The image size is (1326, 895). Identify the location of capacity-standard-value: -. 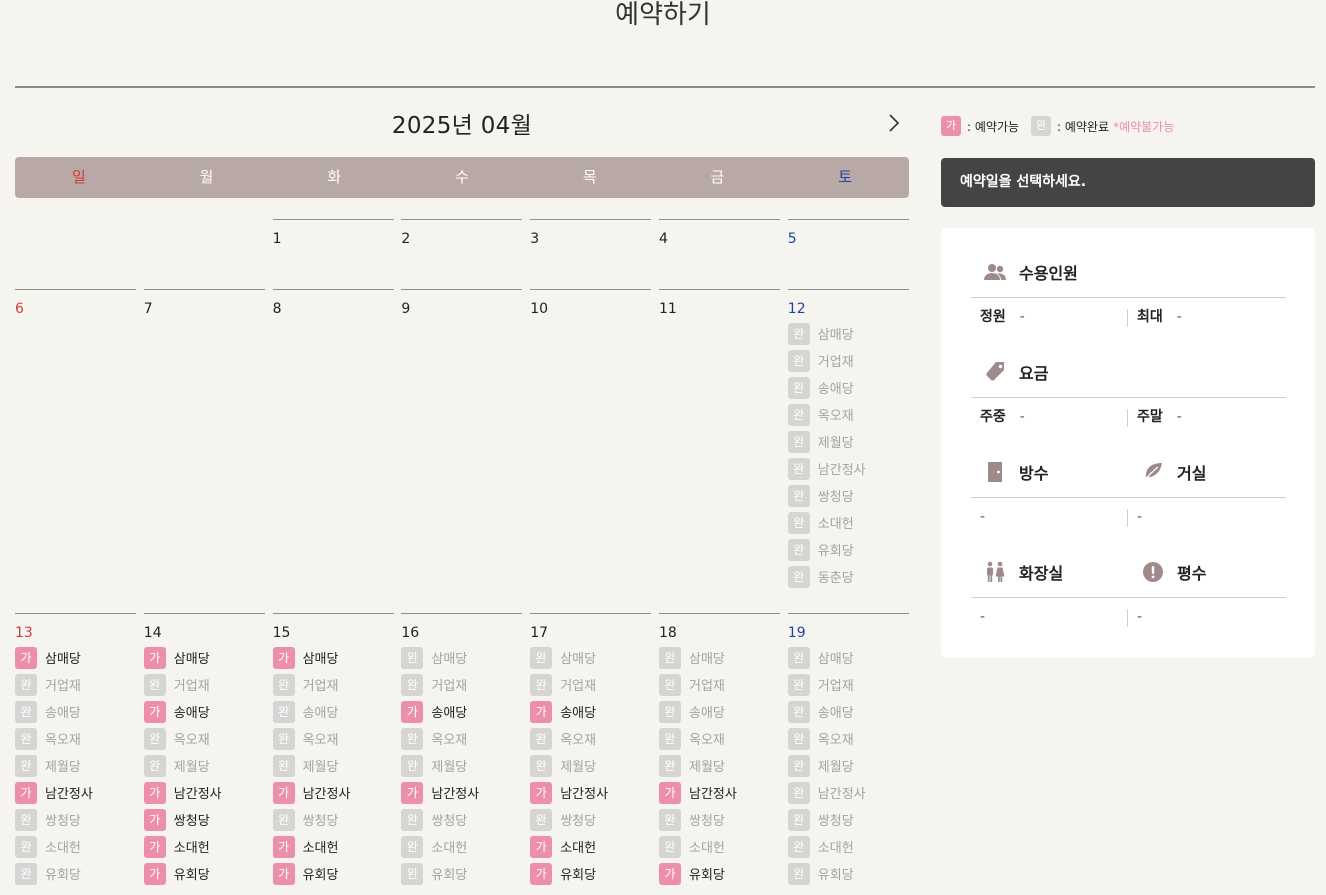
(1022, 317).